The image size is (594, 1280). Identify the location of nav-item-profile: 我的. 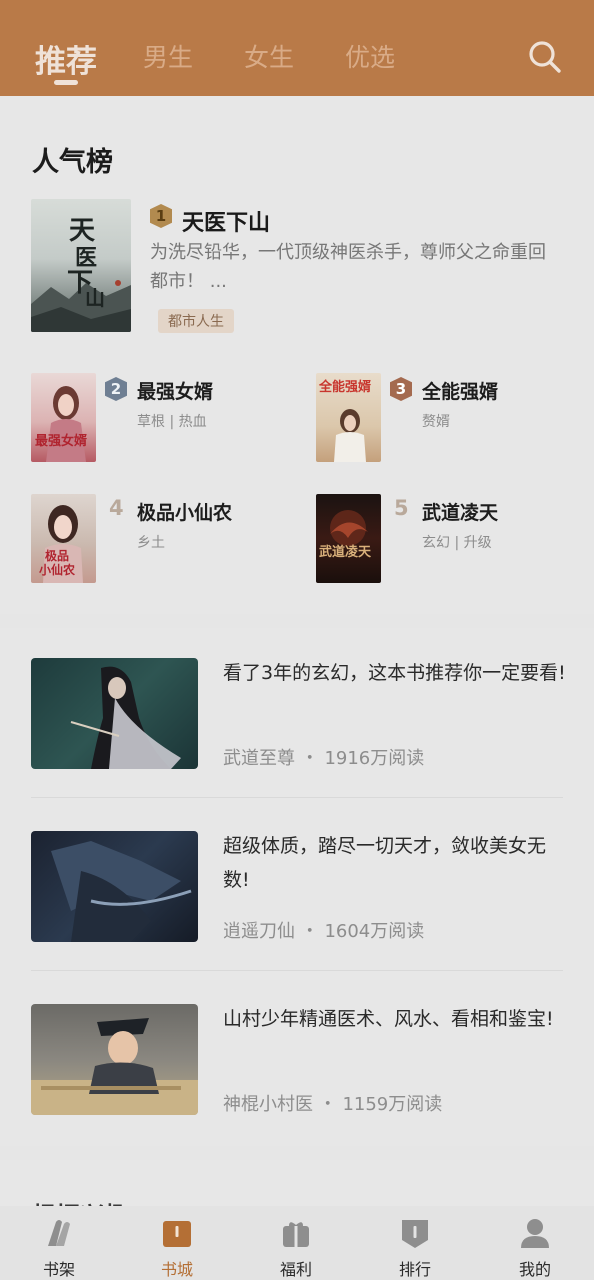
(535, 1243).